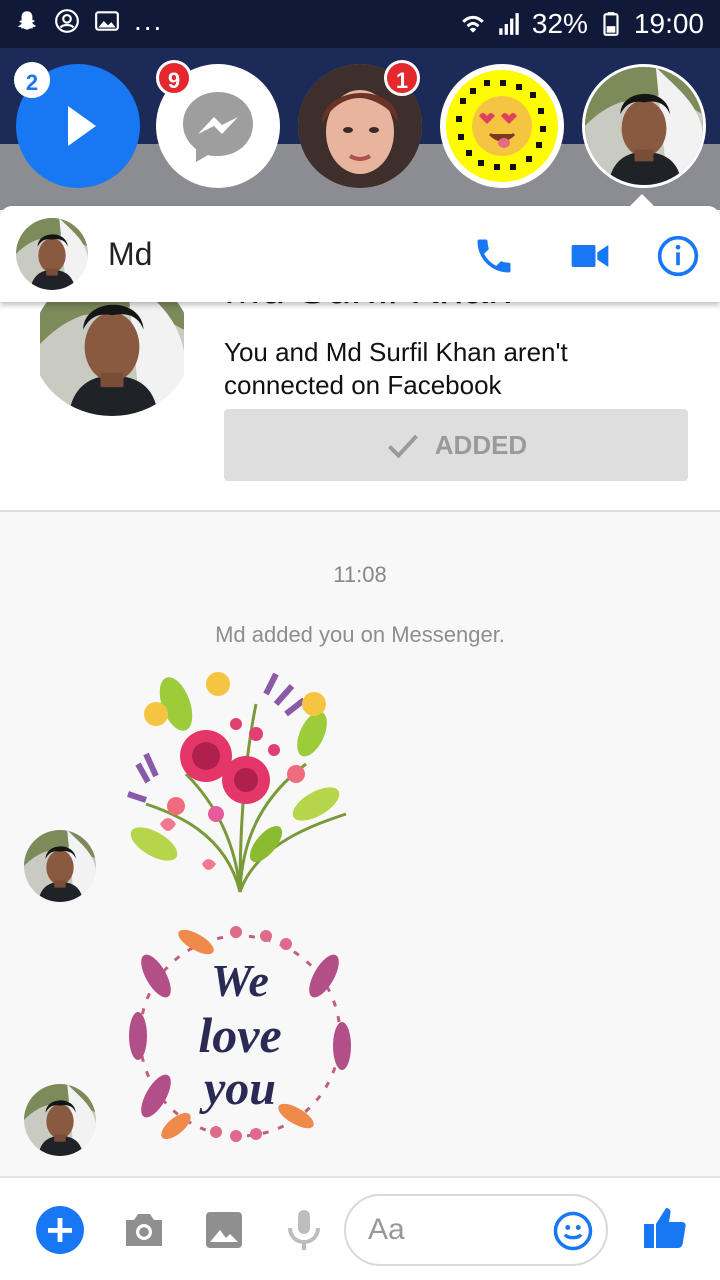 This screenshot has height=1280, width=720. I want to click on we-love-you-sticker: We love you, so click(240, 1036).